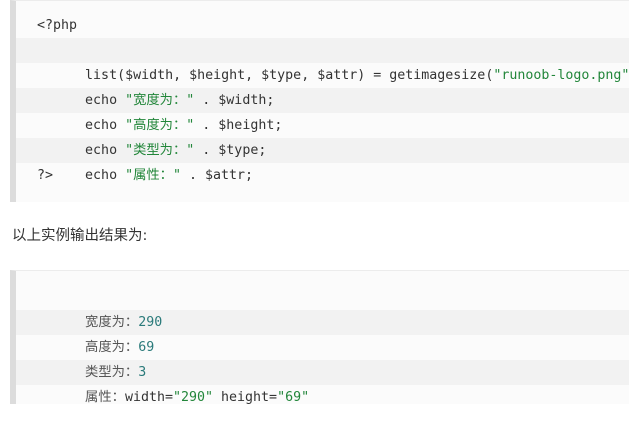  Describe the element at coordinates (153, 175) in the screenshot. I see `code-token-attr-label: "属性："` at that location.